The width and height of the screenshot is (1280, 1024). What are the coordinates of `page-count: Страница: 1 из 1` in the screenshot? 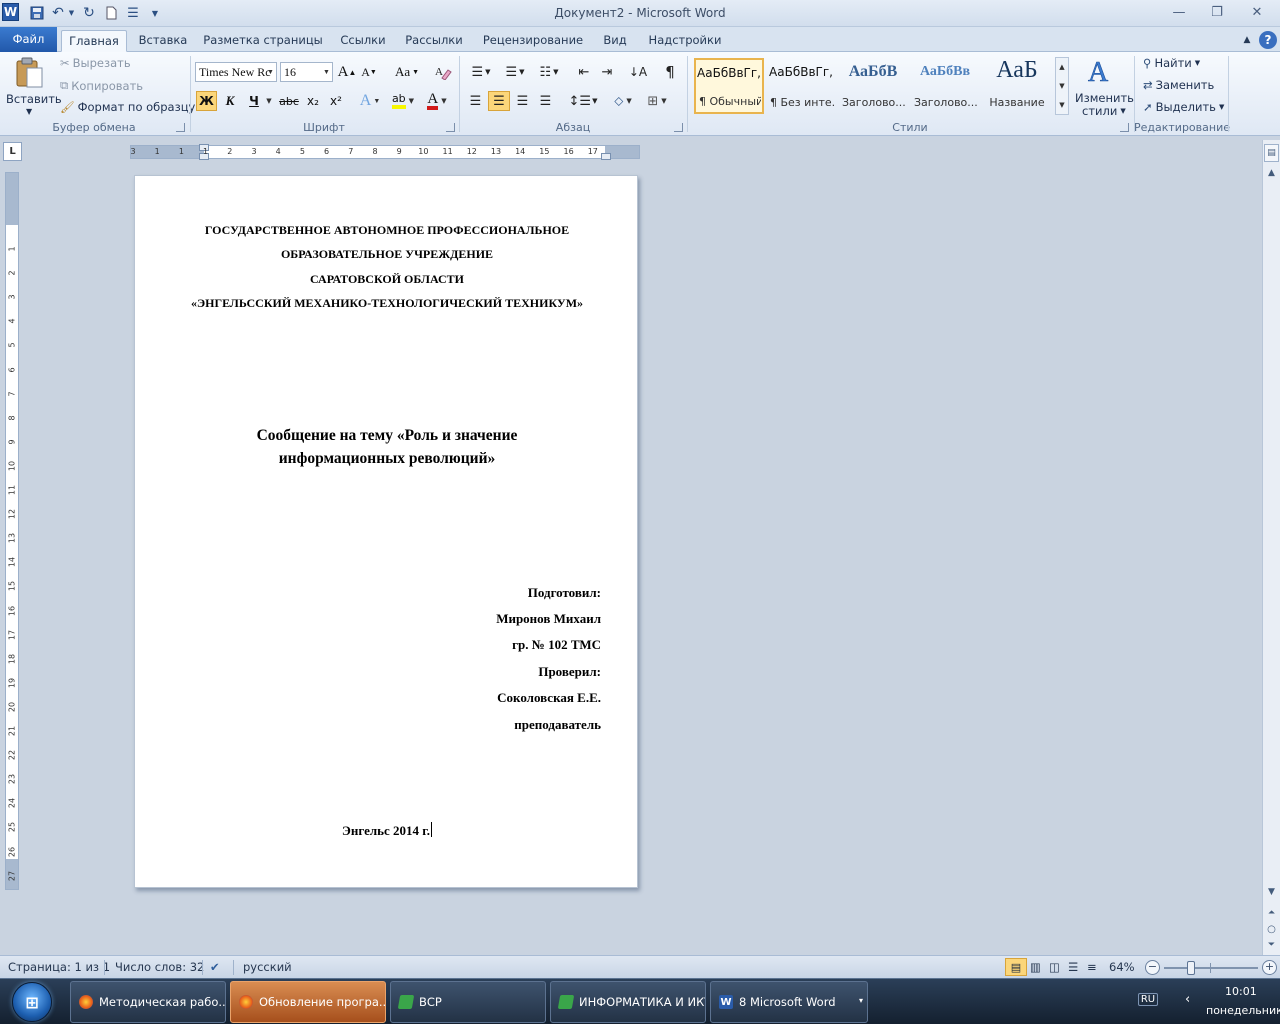 It's located at (59, 967).